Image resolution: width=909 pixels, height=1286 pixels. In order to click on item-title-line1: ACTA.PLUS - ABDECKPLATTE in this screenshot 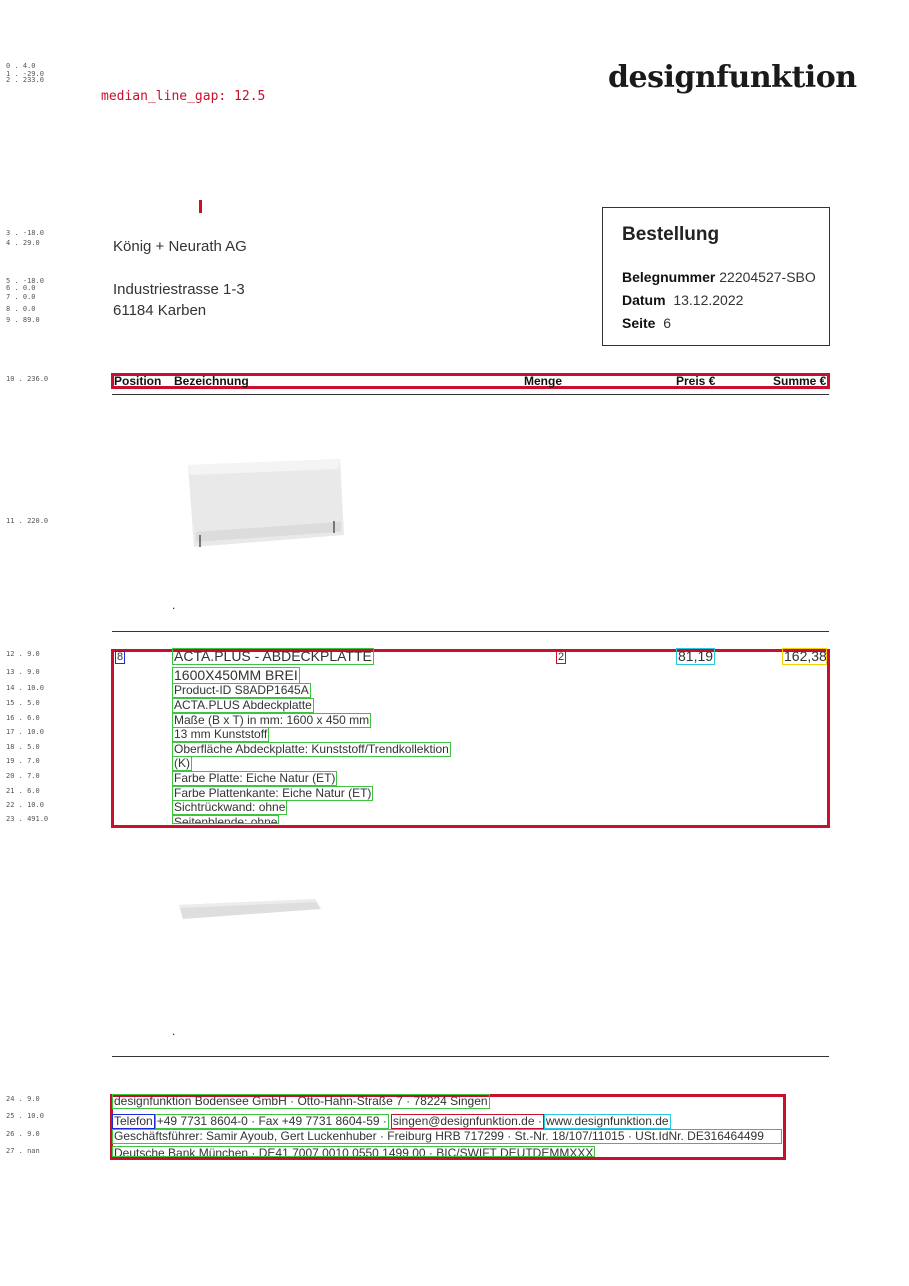, I will do `click(273, 656)`.